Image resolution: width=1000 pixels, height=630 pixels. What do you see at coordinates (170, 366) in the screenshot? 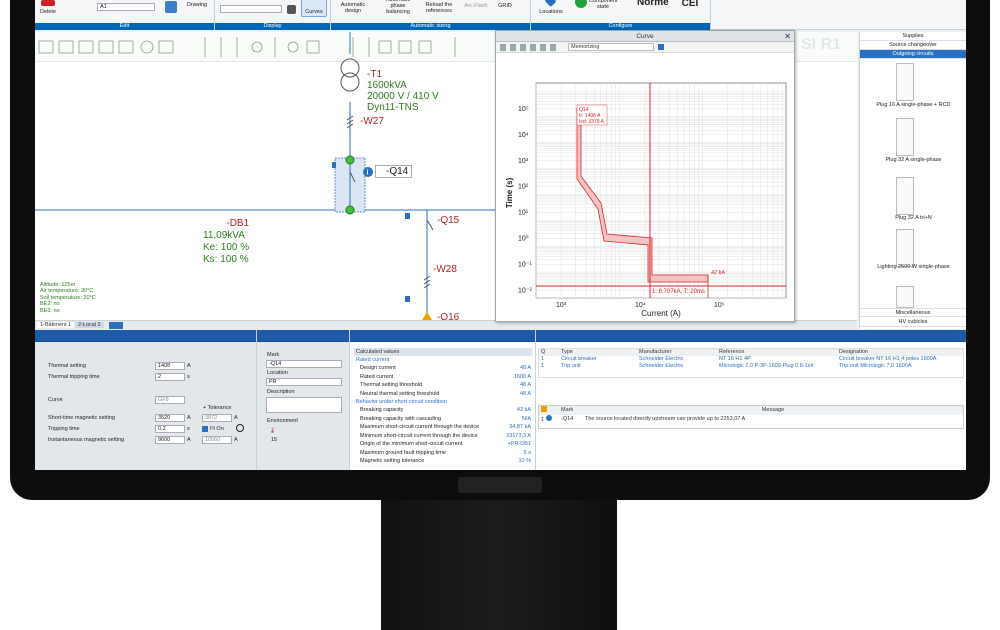
I see `thermal-setting-input: 1408` at bounding box center [170, 366].